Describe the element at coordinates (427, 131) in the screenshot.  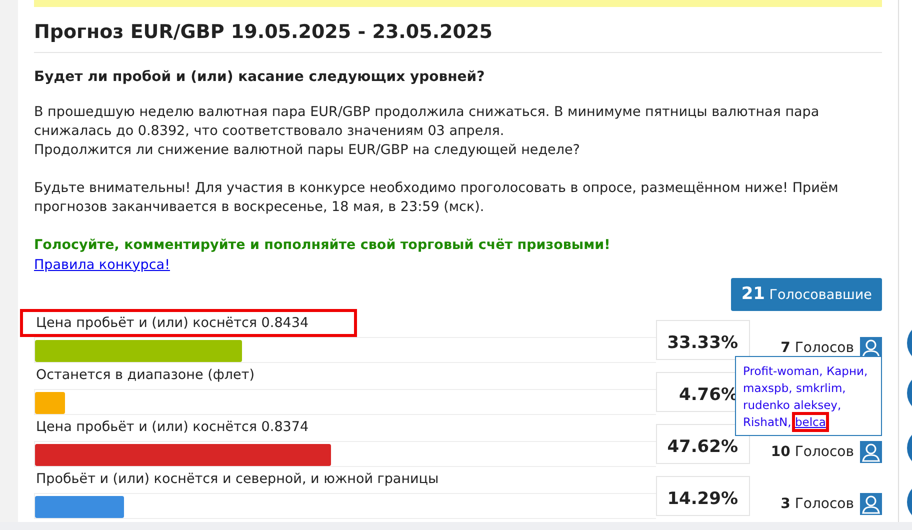
I see `paragraph: В прошедшую неделю валютная пара EUR/GBP продолжила снижаться. В минимуме пятницы валютная пара снижалась до 0.8392, что соответствовало значениям 03 апреля. Продолжится ли снижение валютной пары EUR/GBP на следующей неделе?` at that location.